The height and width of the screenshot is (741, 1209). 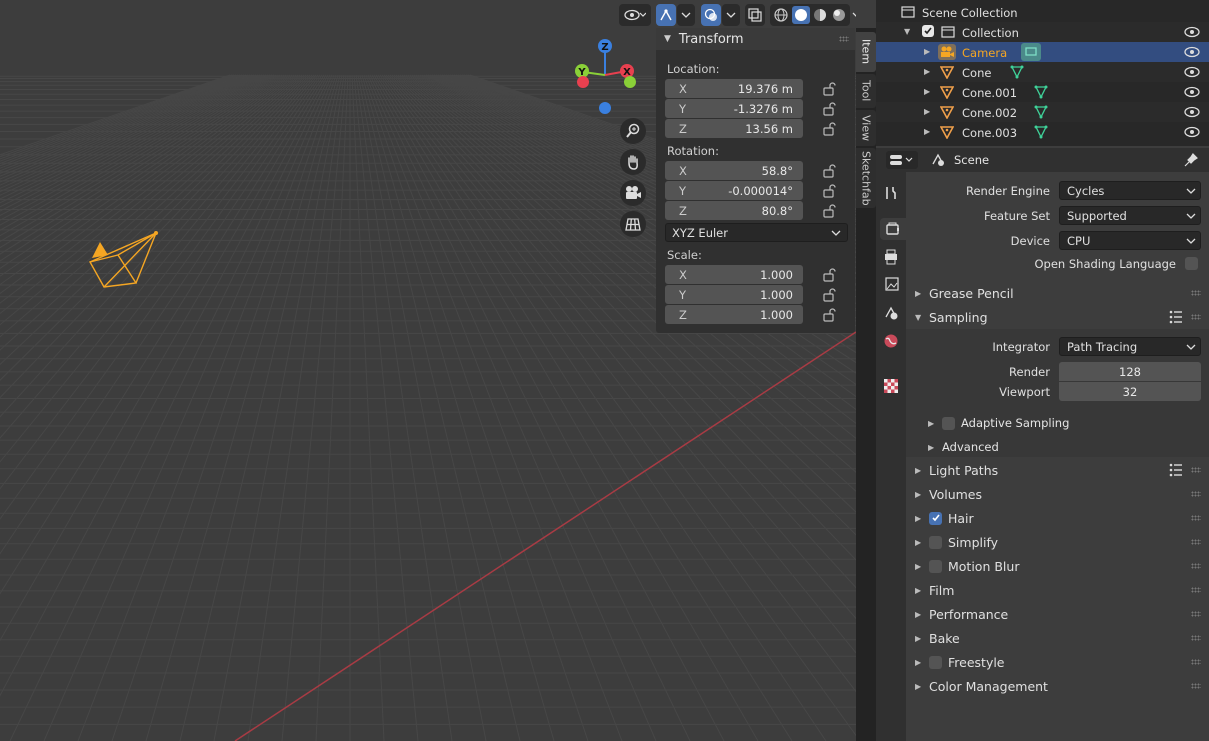 I want to click on tab-tool: Tool, so click(x=866, y=91).